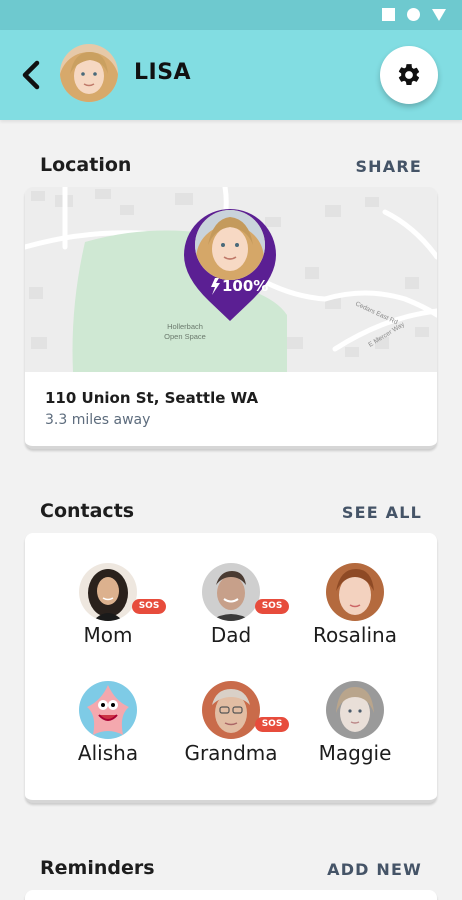 The height and width of the screenshot is (900, 462). I want to click on system-nav-icons, so click(414, 14).